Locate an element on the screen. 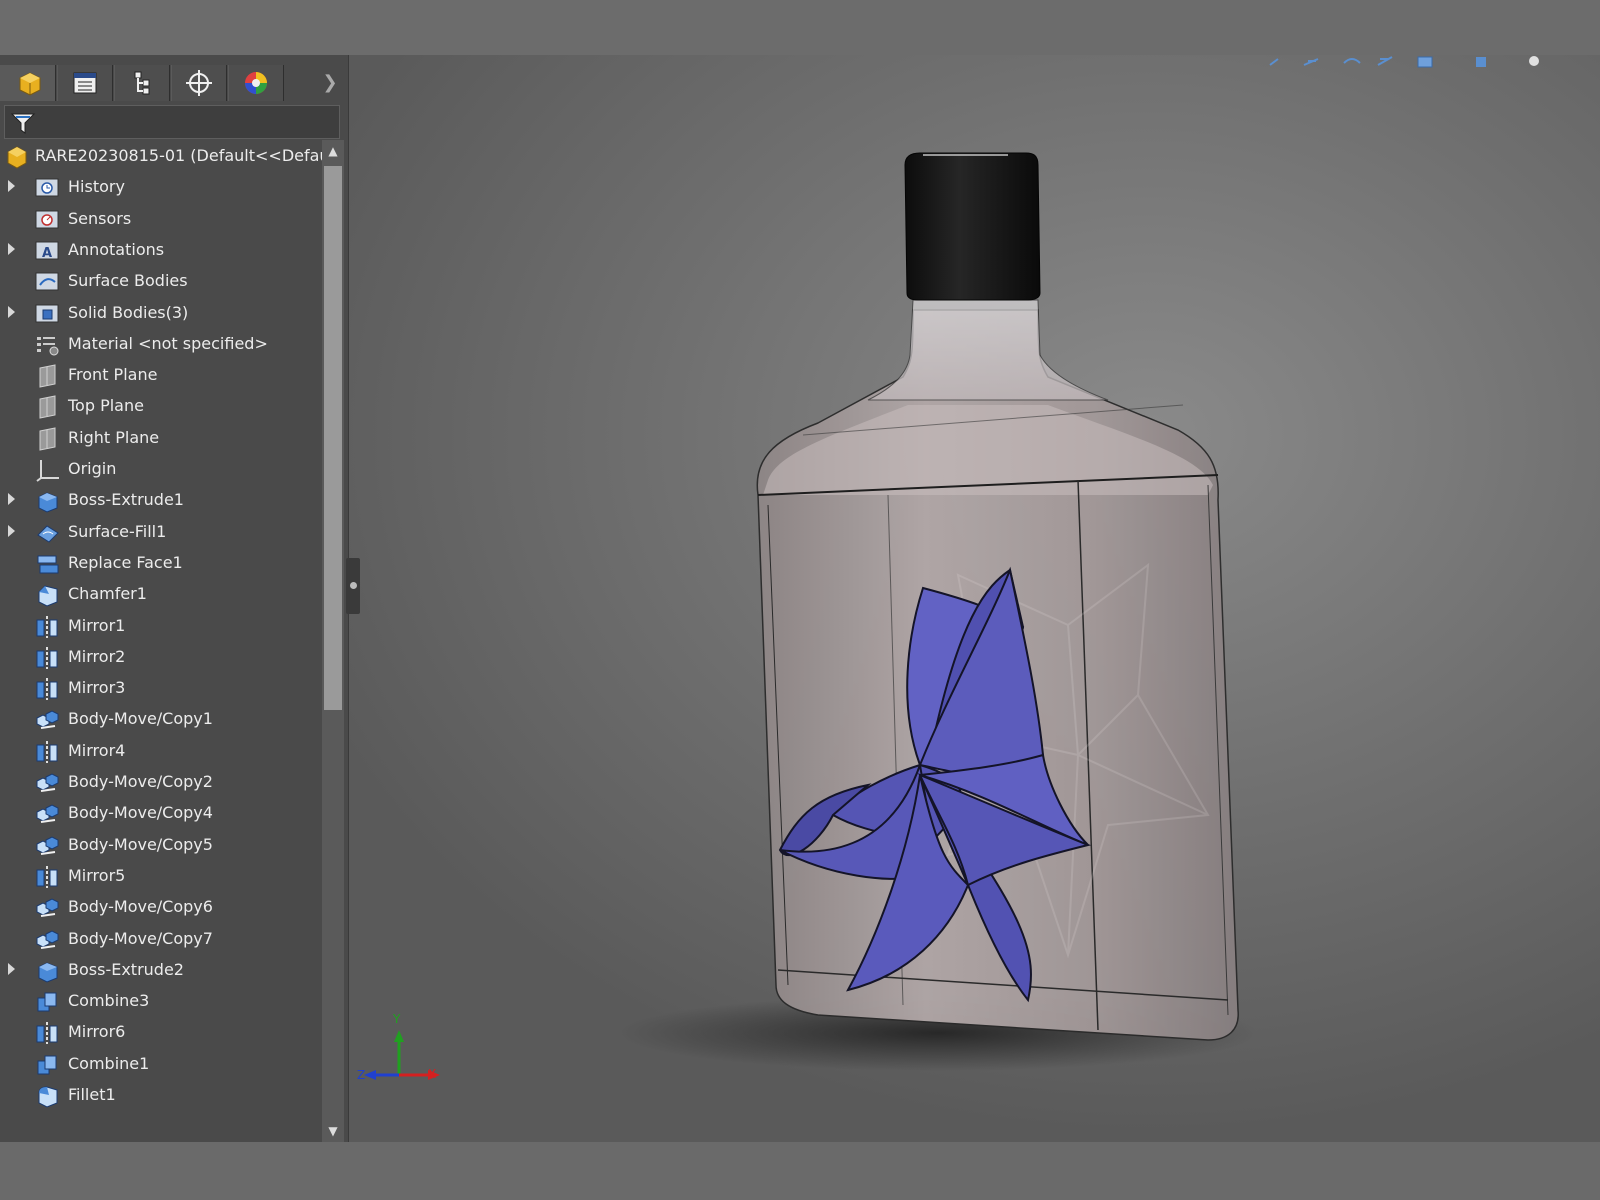  history-folder-icon is located at coordinates (47, 187).